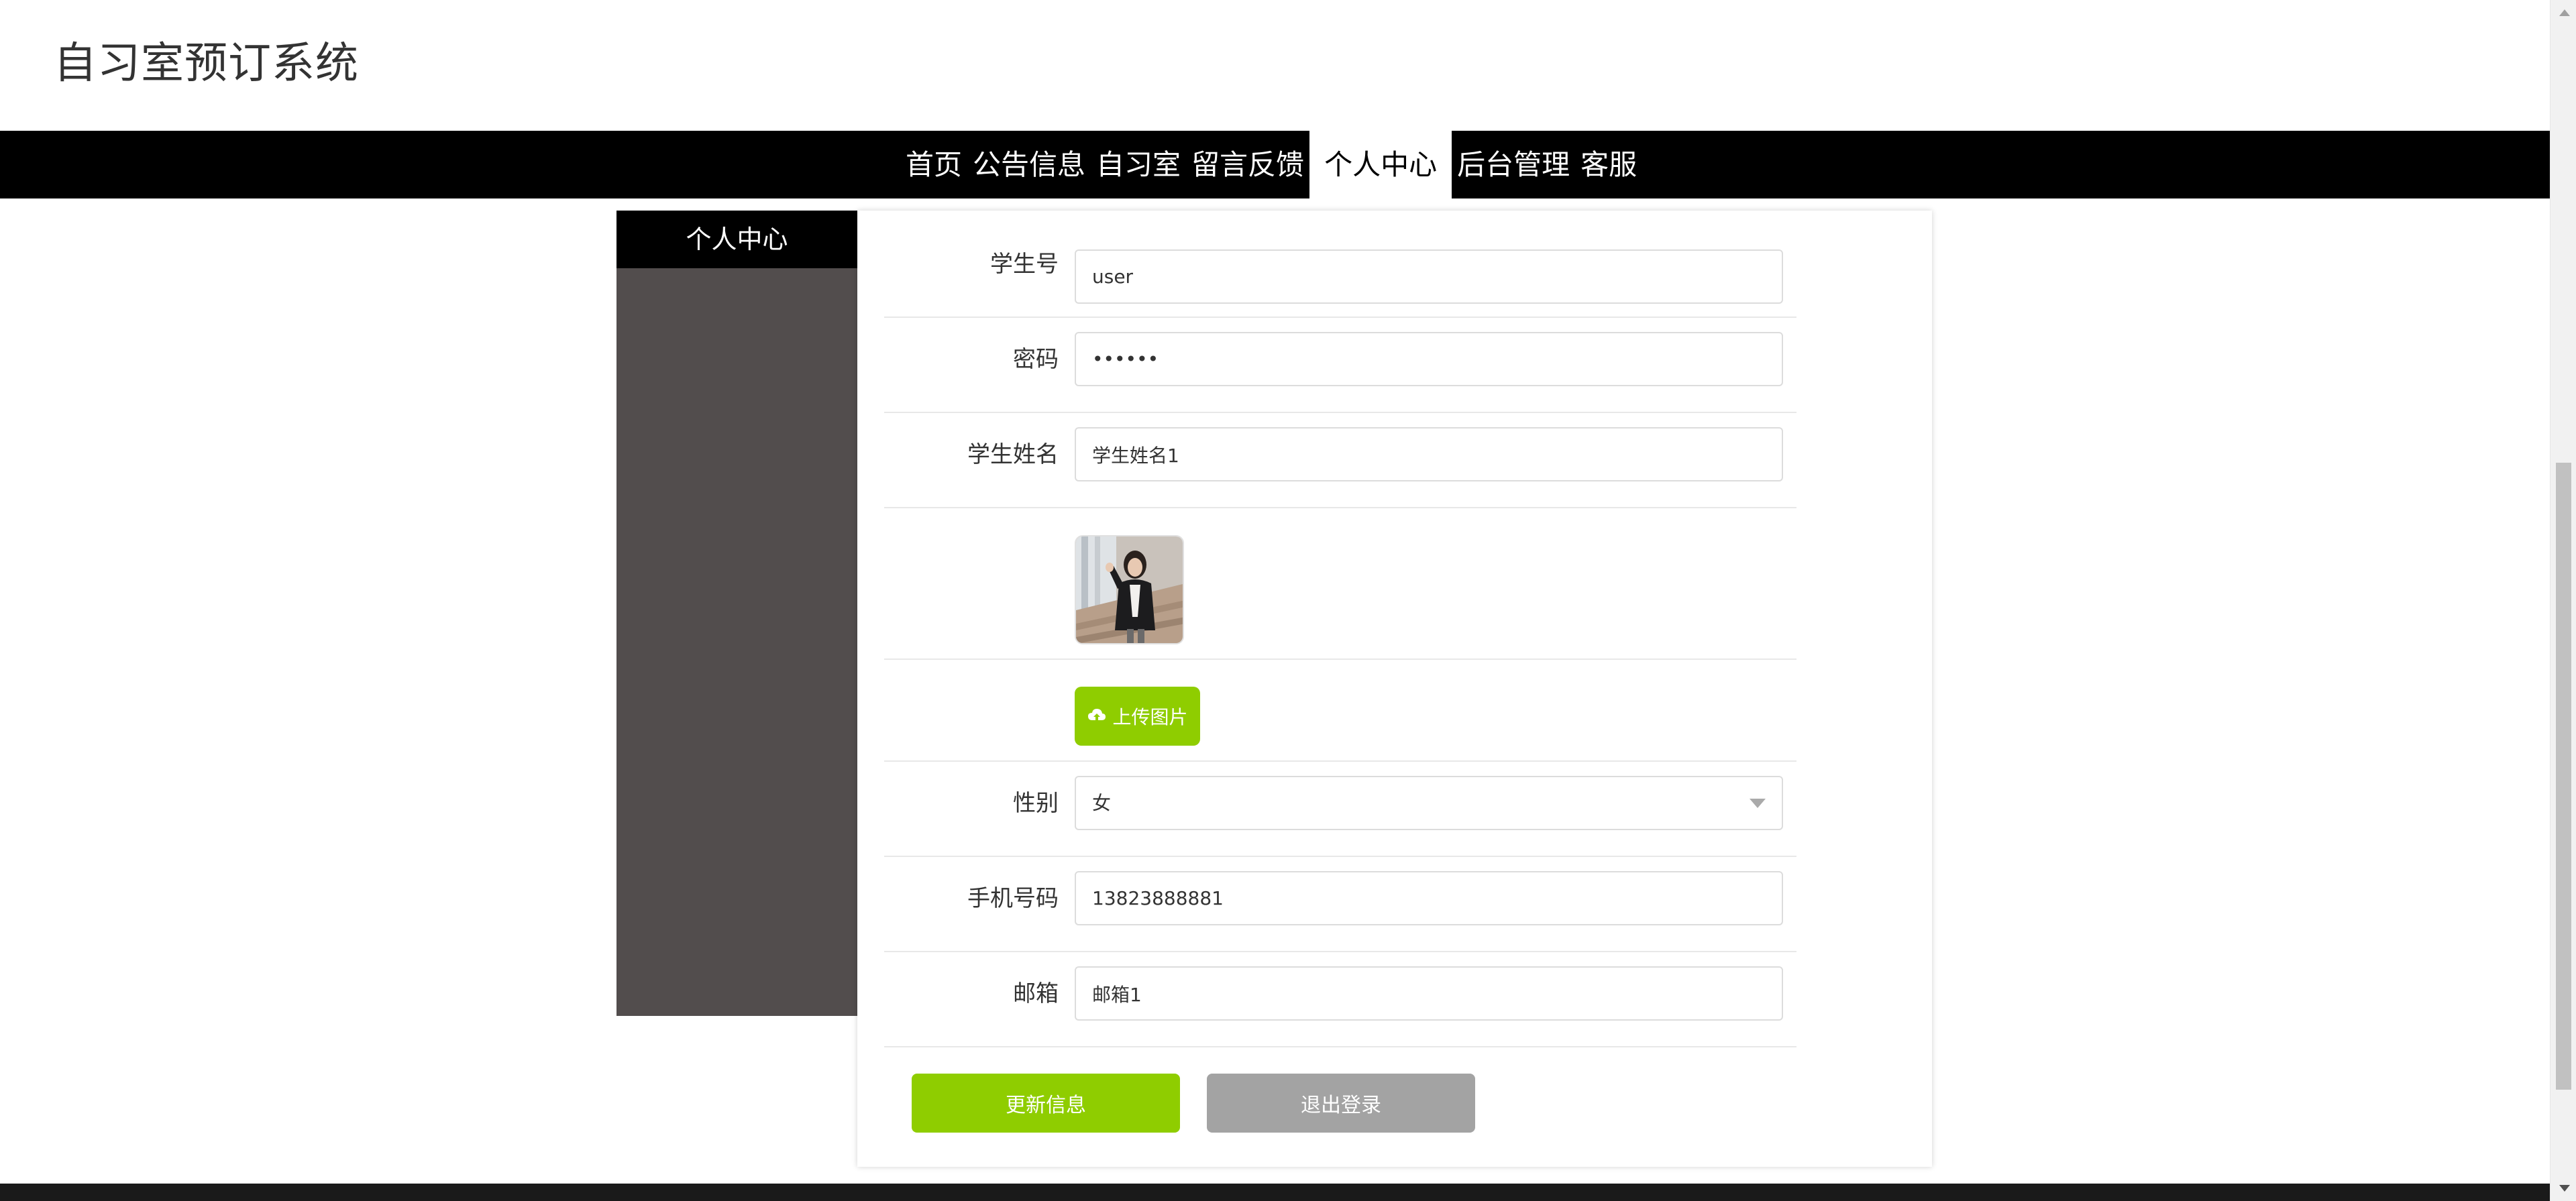  What do you see at coordinates (1758, 803) in the screenshot?
I see `chevron-down-icon` at bounding box center [1758, 803].